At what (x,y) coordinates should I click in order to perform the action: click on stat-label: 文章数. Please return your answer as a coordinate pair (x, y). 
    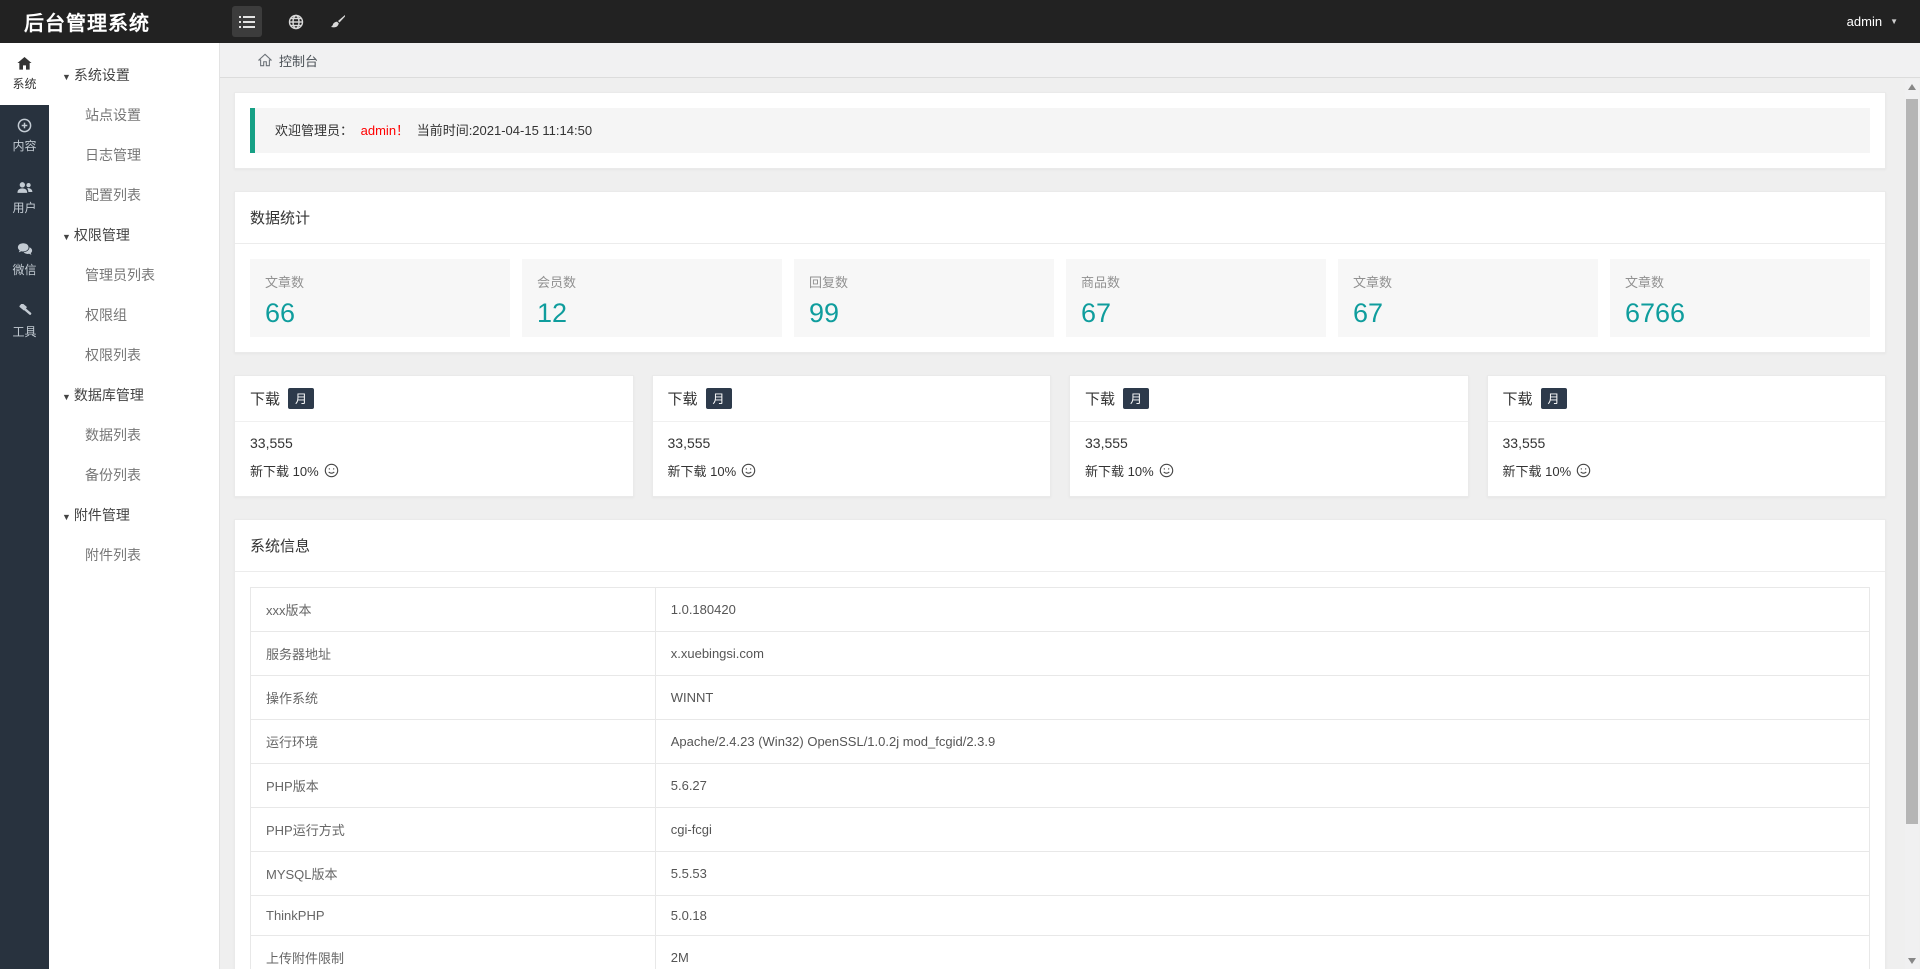
    Looking at the image, I should click on (1373, 282).